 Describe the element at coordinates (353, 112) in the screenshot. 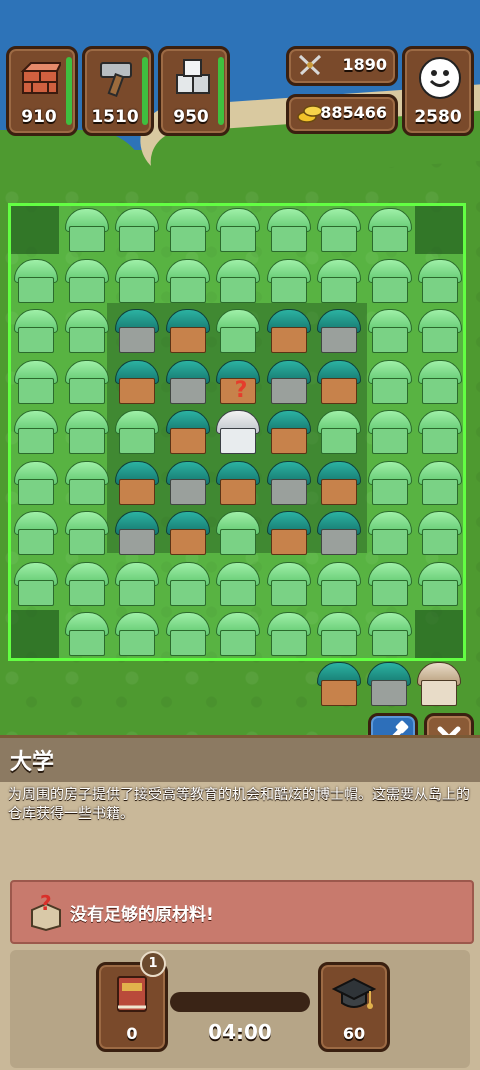

I see `coins-value: 885466` at that location.